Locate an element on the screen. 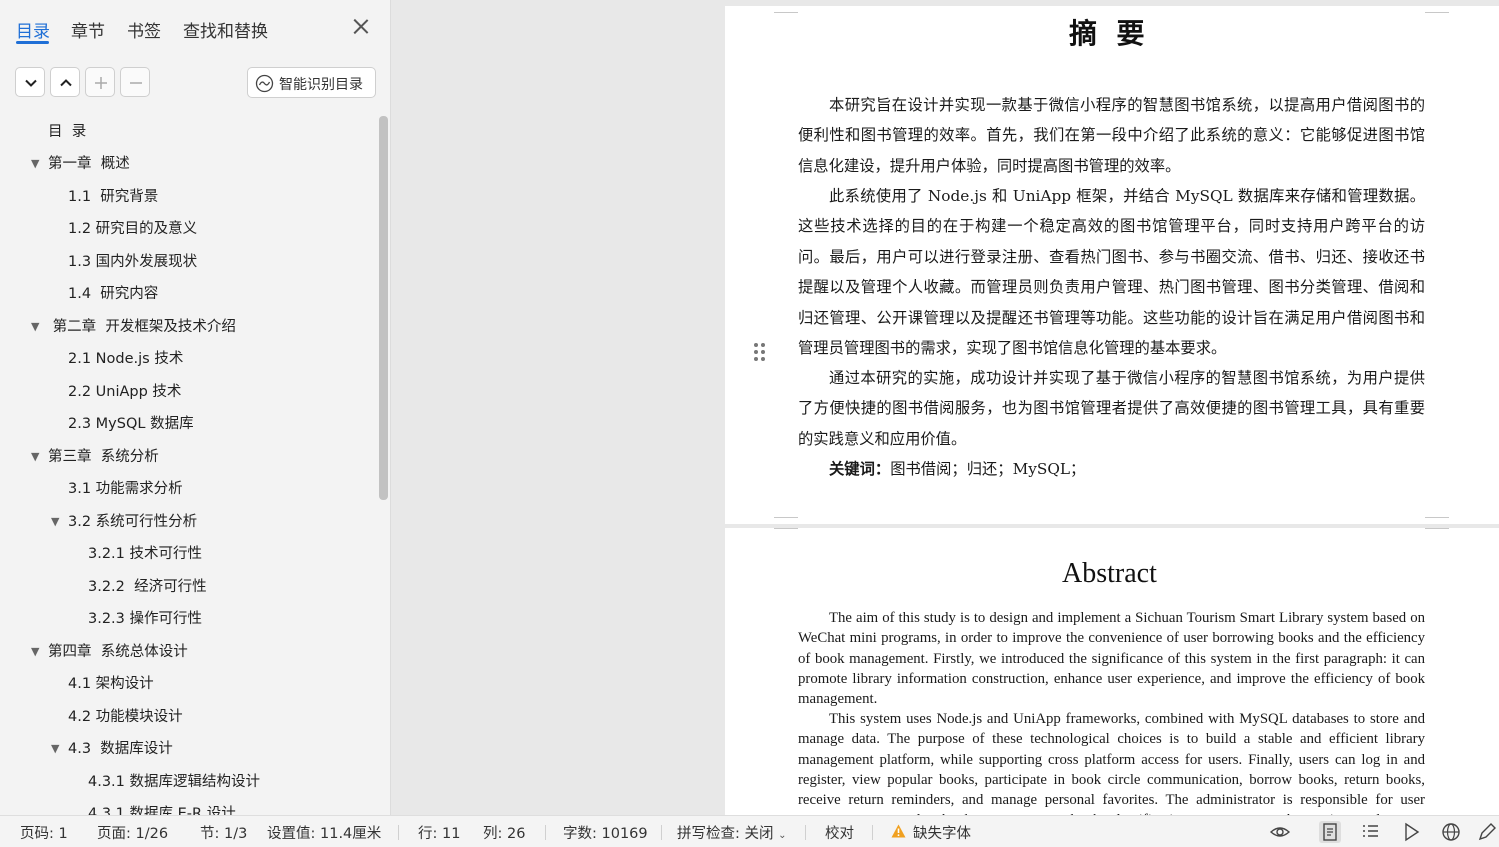 The image size is (1499, 847). toc-item: 4.2 功能模块设计 is located at coordinates (189, 717).